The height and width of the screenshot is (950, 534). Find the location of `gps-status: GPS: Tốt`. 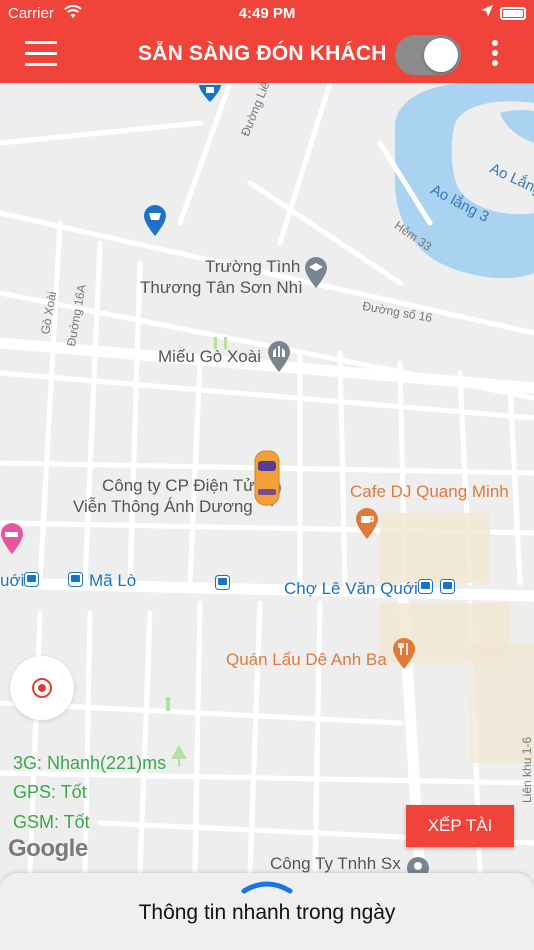

gps-status: GPS: Tốt is located at coordinates (50, 792).